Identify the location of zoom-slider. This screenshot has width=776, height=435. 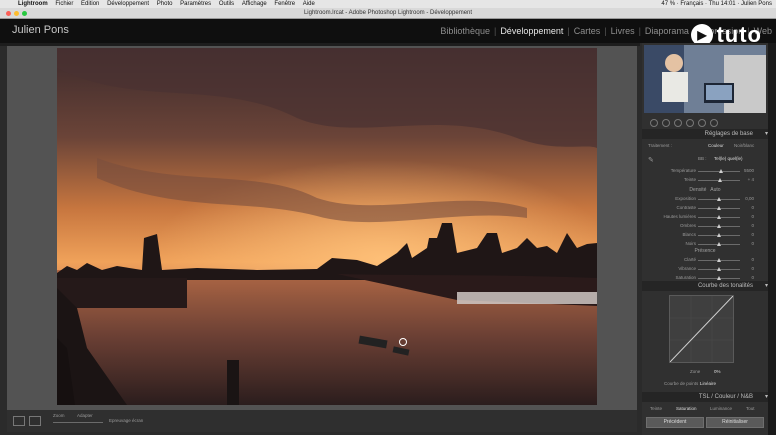
(78, 422).